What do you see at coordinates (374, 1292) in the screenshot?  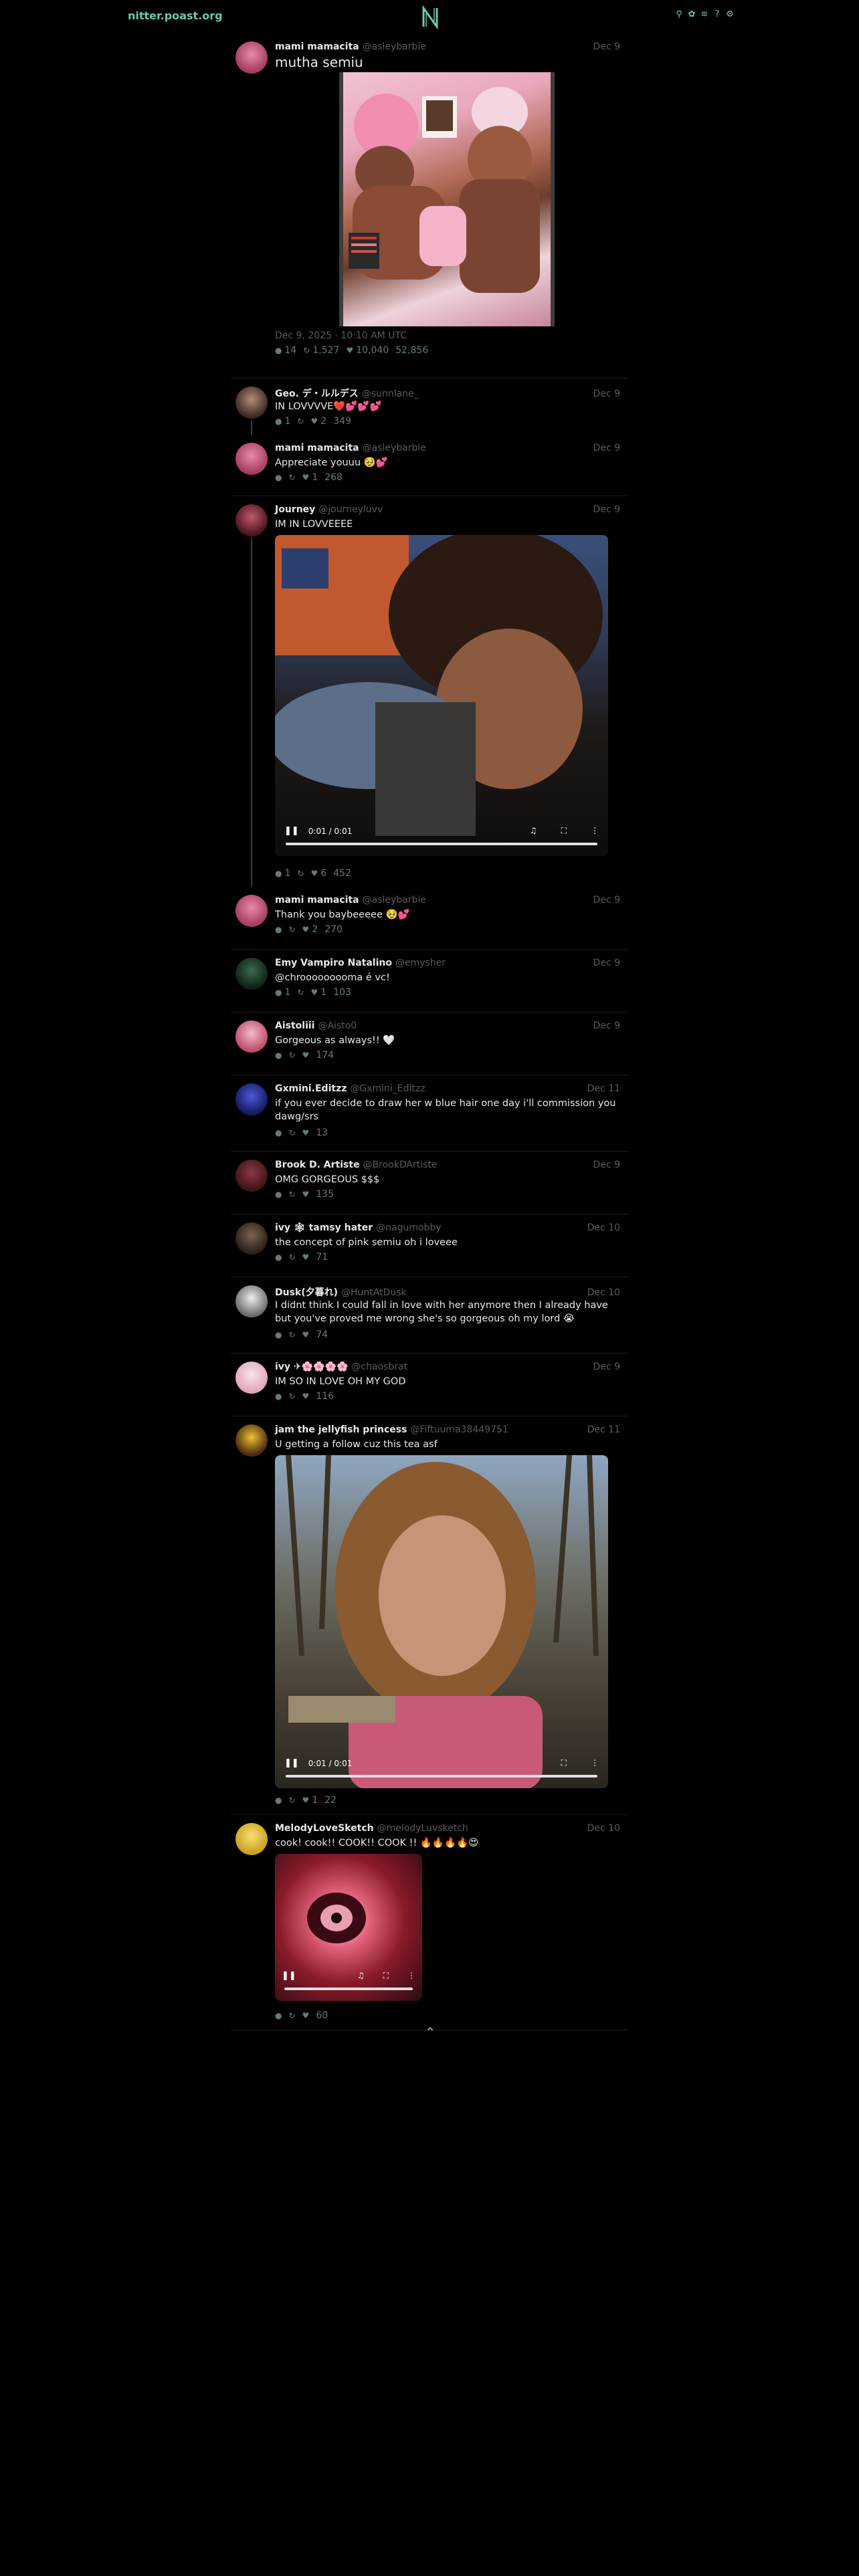 I see `tweet-author-handle: @HuntAtDusk` at bounding box center [374, 1292].